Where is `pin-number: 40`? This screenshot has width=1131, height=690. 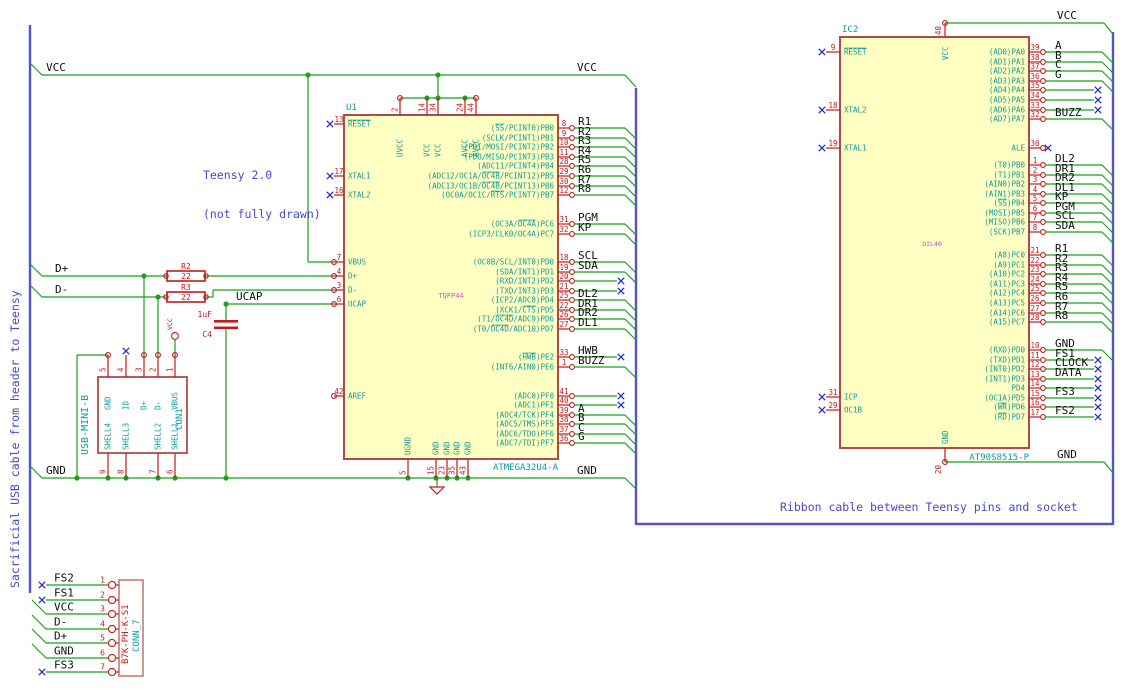
pin-number: 40 is located at coordinates (938, 30).